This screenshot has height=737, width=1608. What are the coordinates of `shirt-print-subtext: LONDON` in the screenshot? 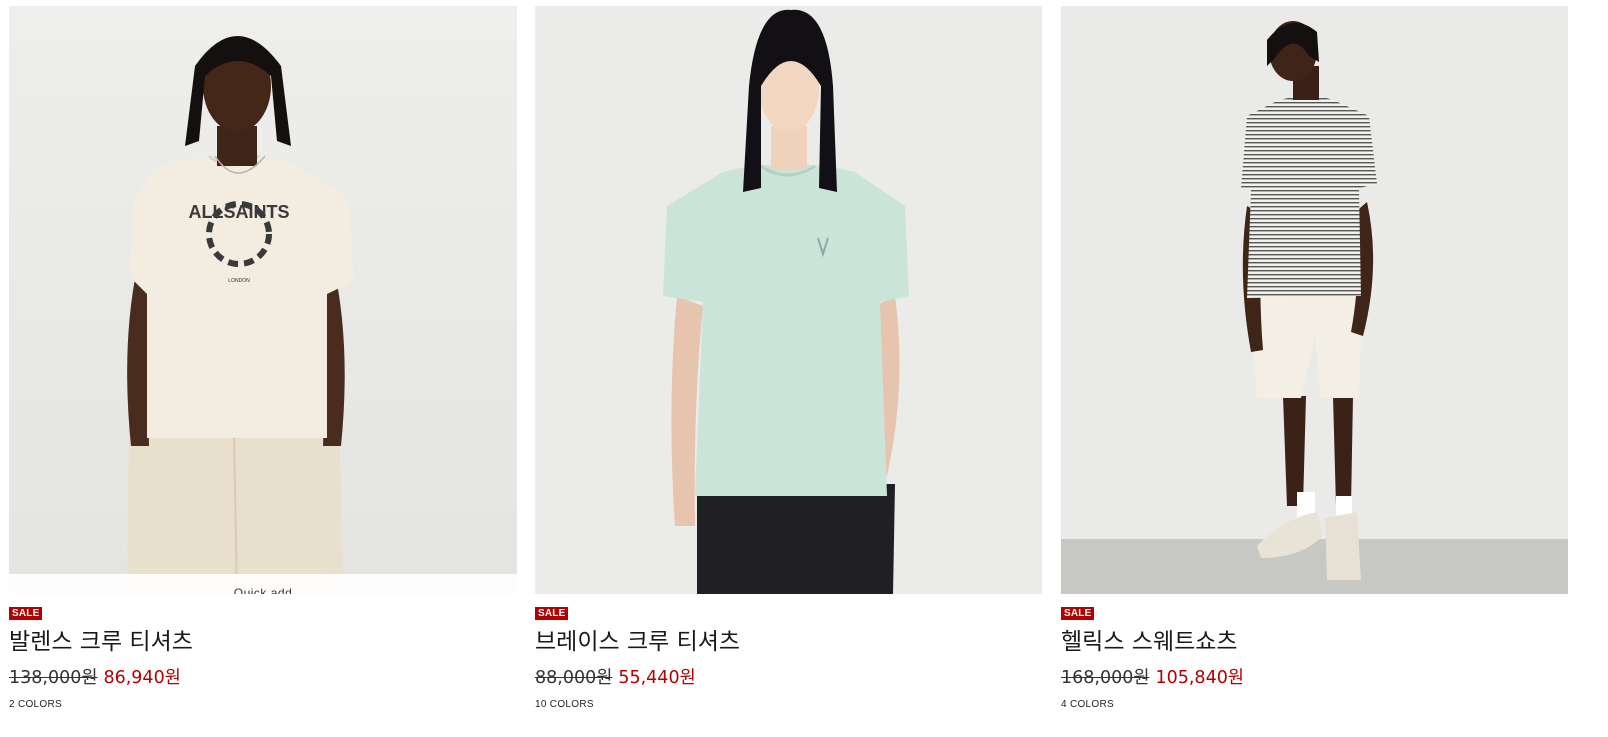 It's located at (239, 281).